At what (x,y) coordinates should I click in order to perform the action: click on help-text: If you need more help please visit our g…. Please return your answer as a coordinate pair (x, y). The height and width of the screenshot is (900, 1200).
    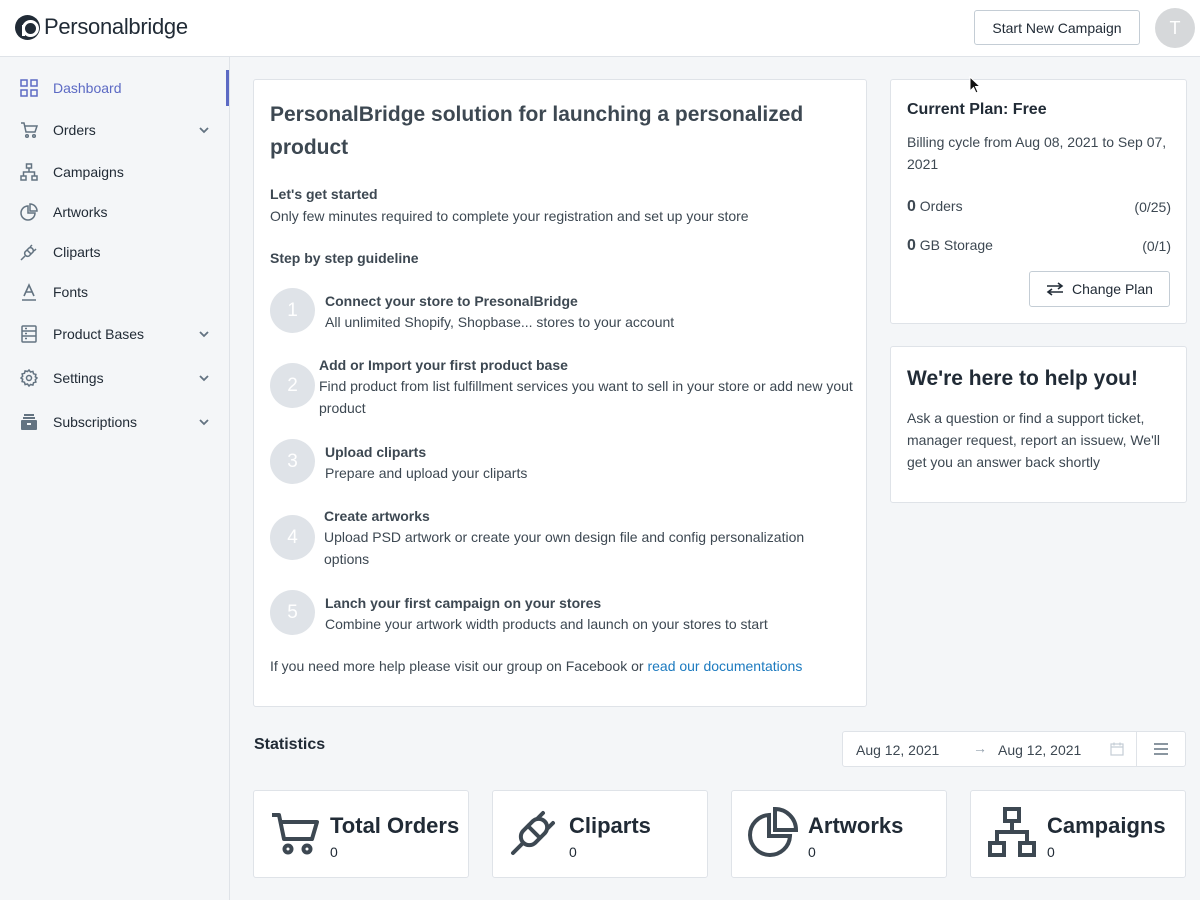
    Looking at the image, I should click on (459, 666).